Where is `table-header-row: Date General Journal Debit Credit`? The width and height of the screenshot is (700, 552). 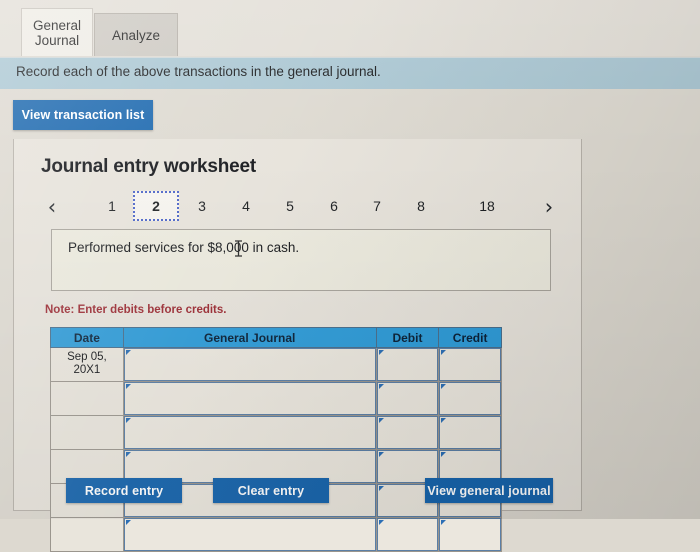
table-header-row: Date General Journal Debit Credit is located at coordinates (276, 337).